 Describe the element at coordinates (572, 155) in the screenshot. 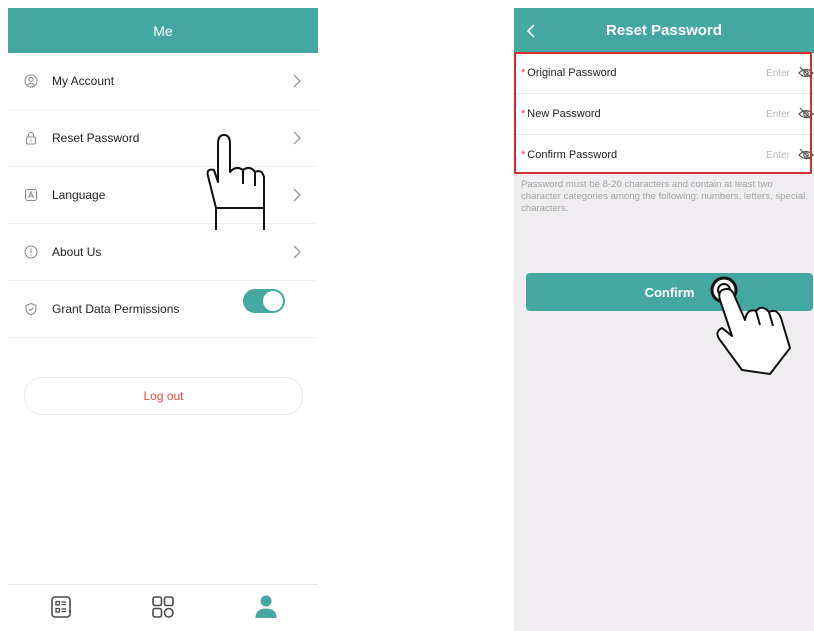

I see `field-label: Confirm Password` at that location.